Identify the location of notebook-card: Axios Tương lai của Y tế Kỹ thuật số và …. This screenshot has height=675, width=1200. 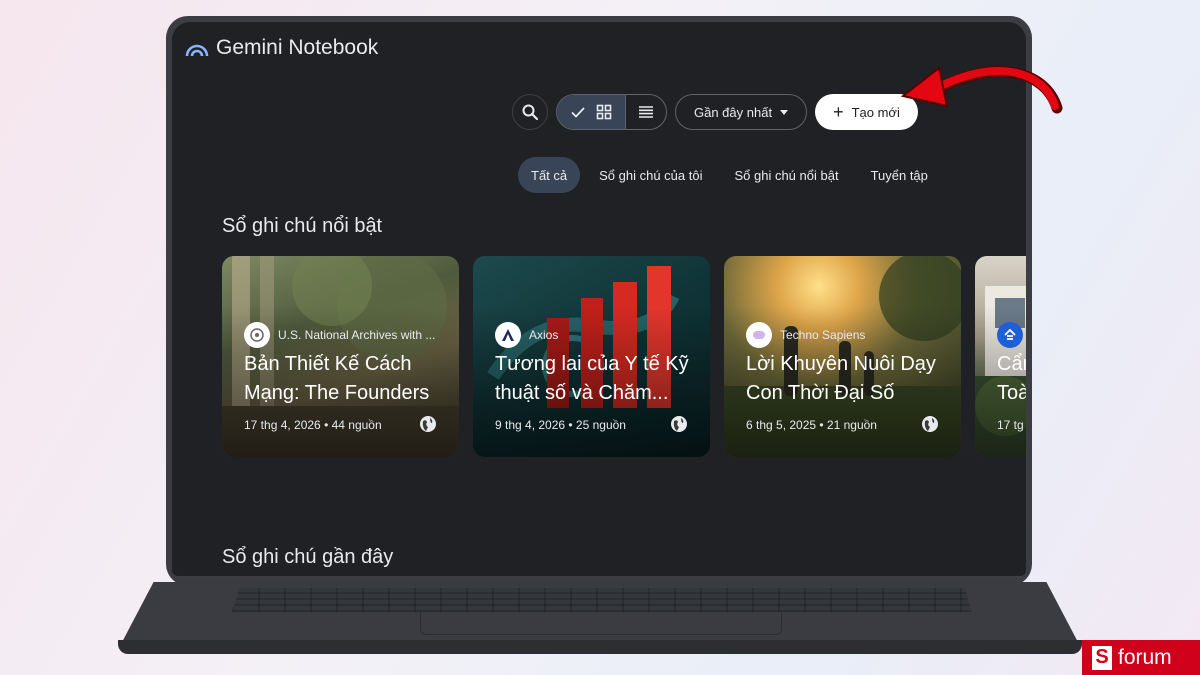
(591, 356).